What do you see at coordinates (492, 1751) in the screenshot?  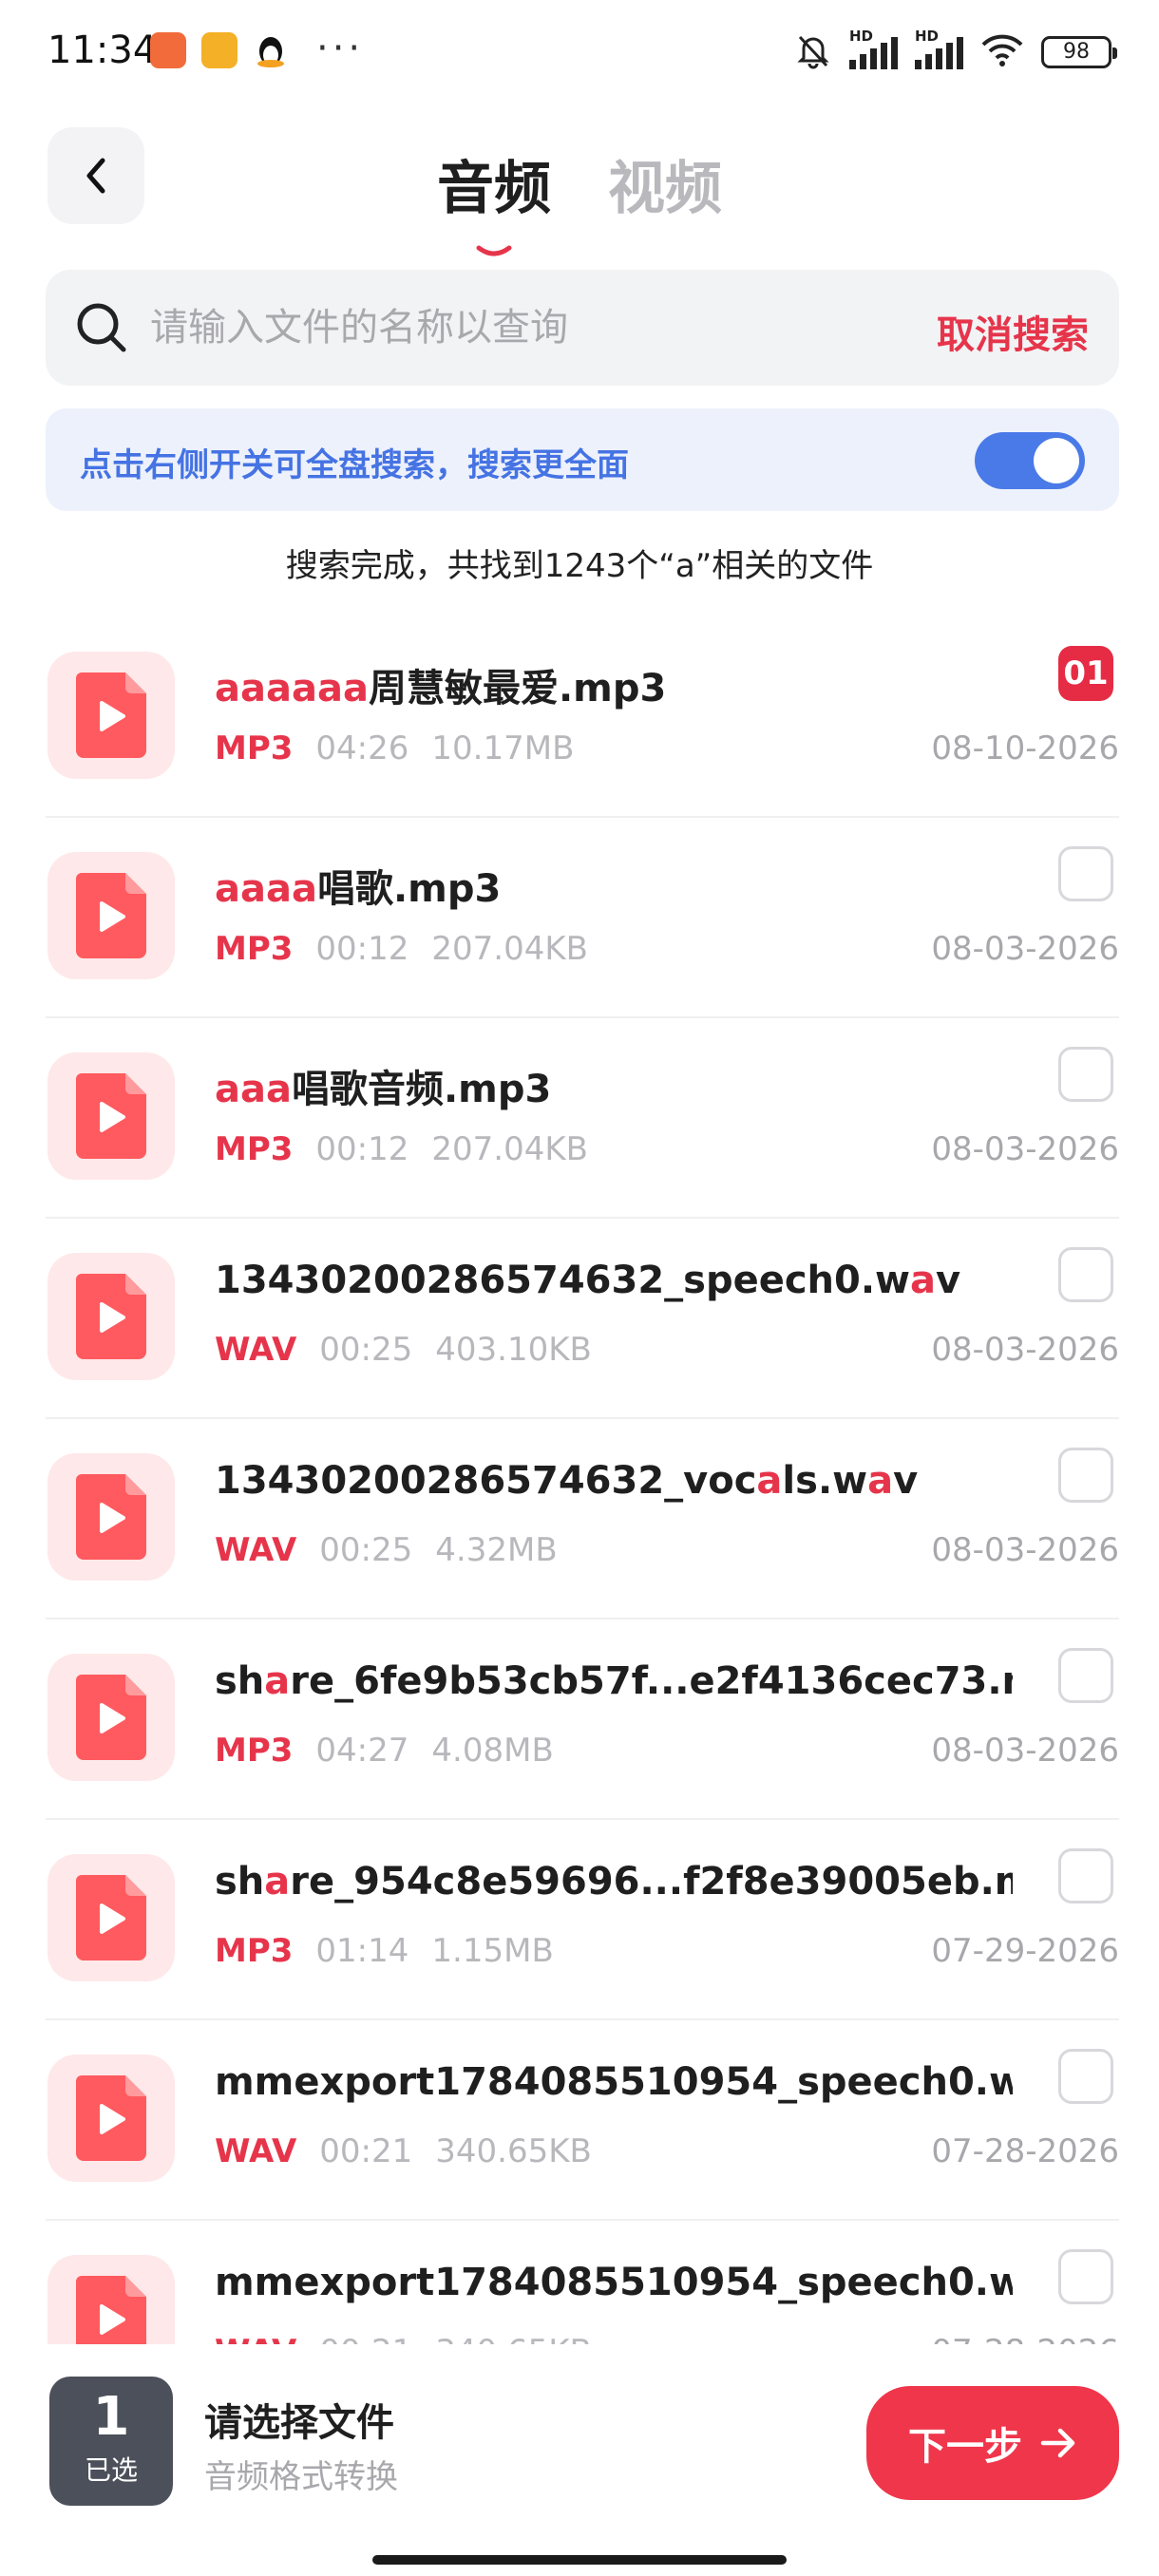 I see `file-size: 4.08MB` at bounding box center [492, 1751].